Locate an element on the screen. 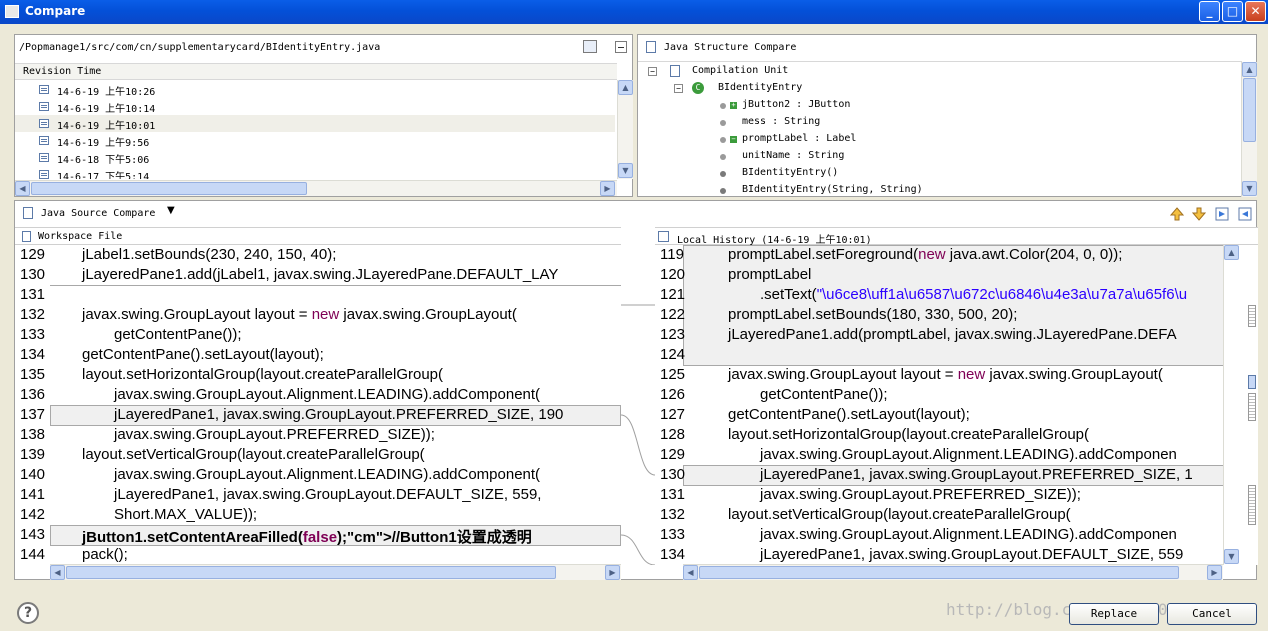 Image resolution: width=1268 pixels, height=631 pixels. left-pane-header: Workspace File is located at coordinates (318, 236).